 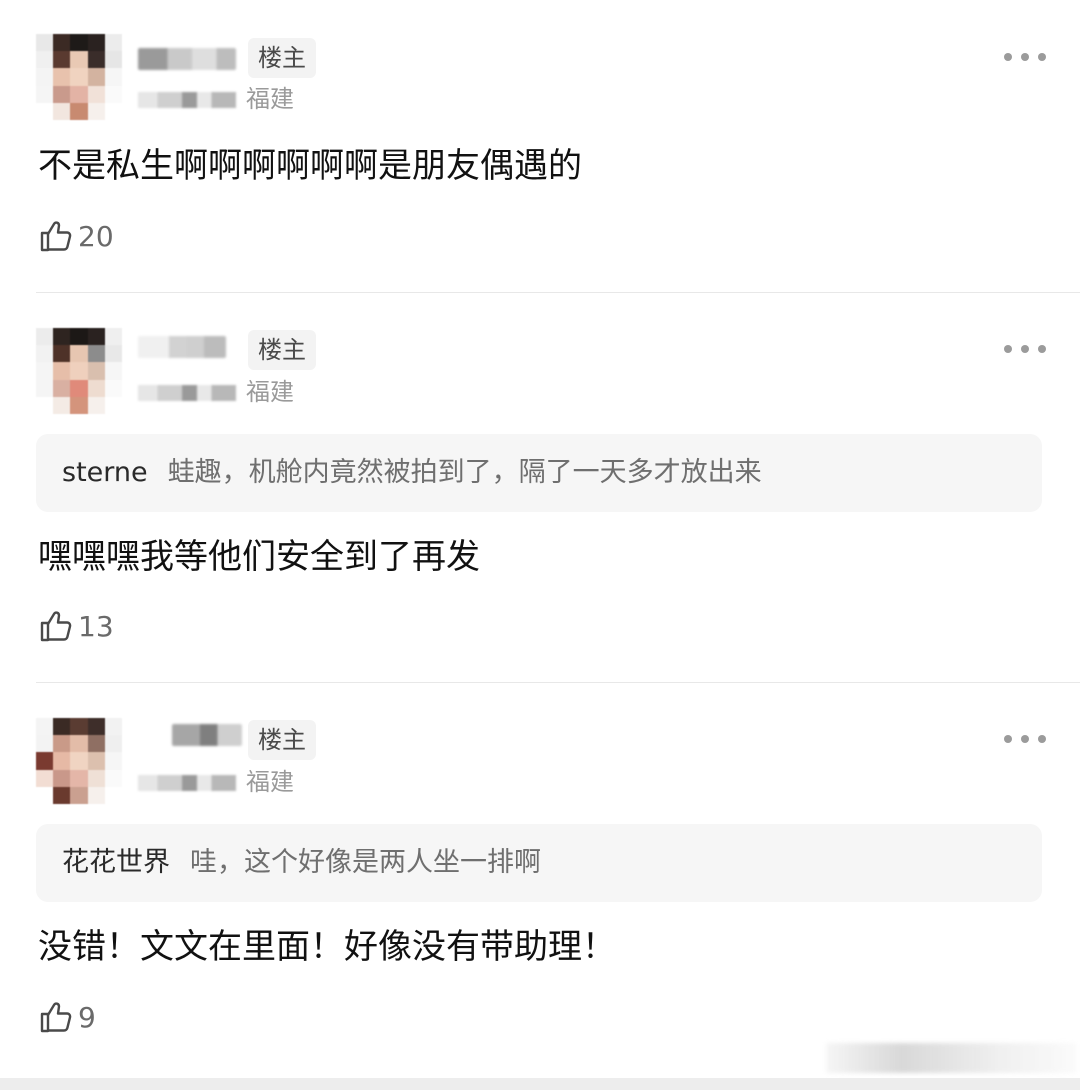 I want to click on comment-text: 没错！文文在里面！好像没有带助理！, so click(x=327, y=947).